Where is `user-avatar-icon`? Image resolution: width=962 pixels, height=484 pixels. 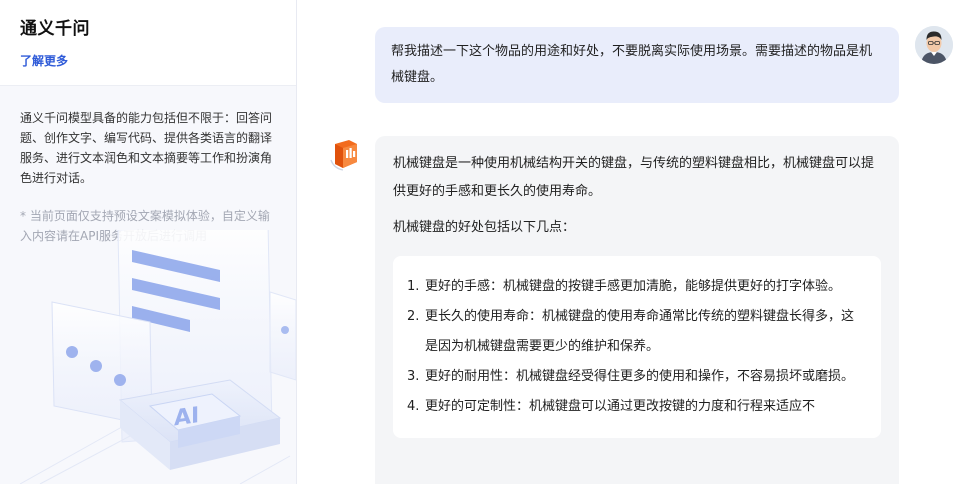 user-avatar-icon is located at coordinates (934, 45).